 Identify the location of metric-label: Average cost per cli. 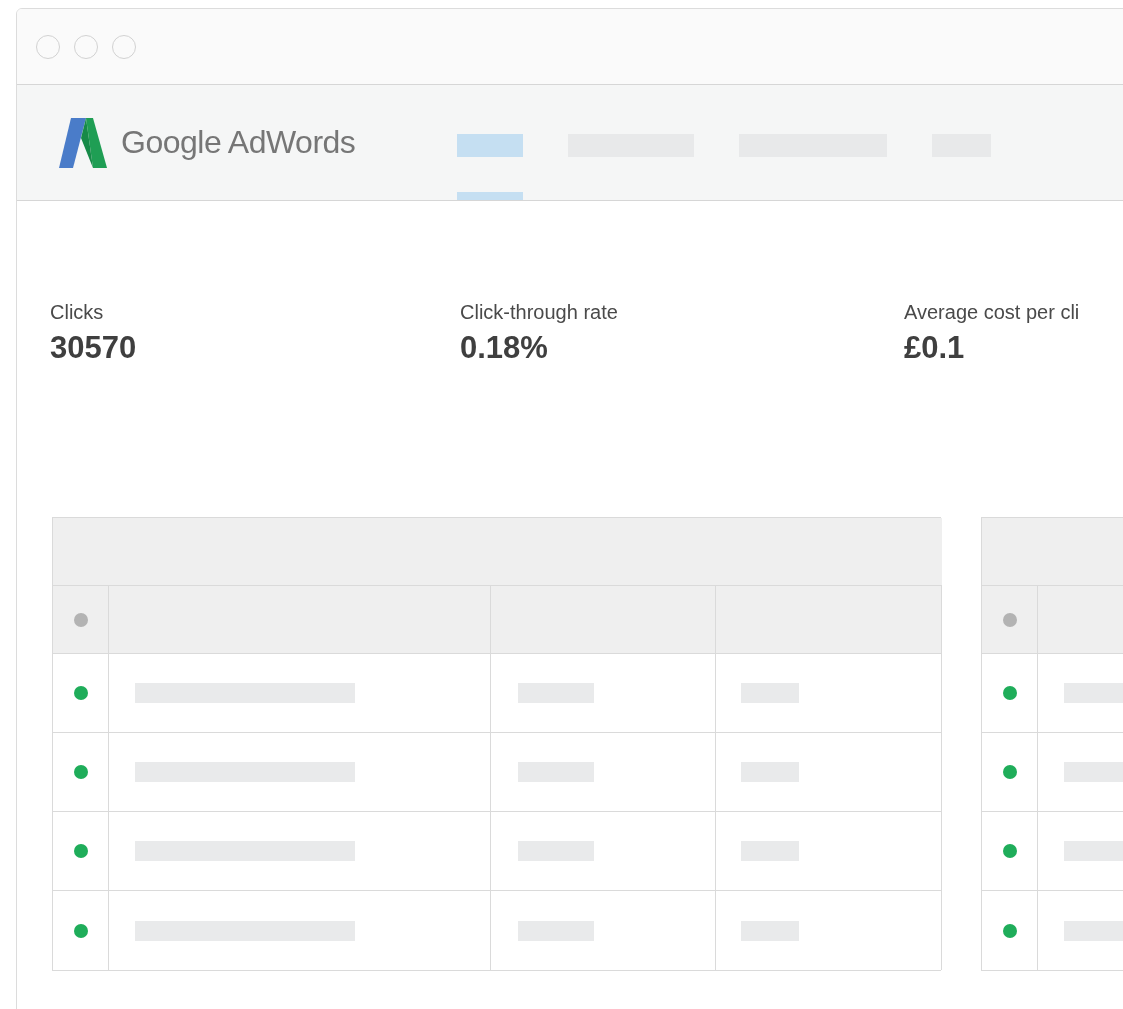
(992, 312).